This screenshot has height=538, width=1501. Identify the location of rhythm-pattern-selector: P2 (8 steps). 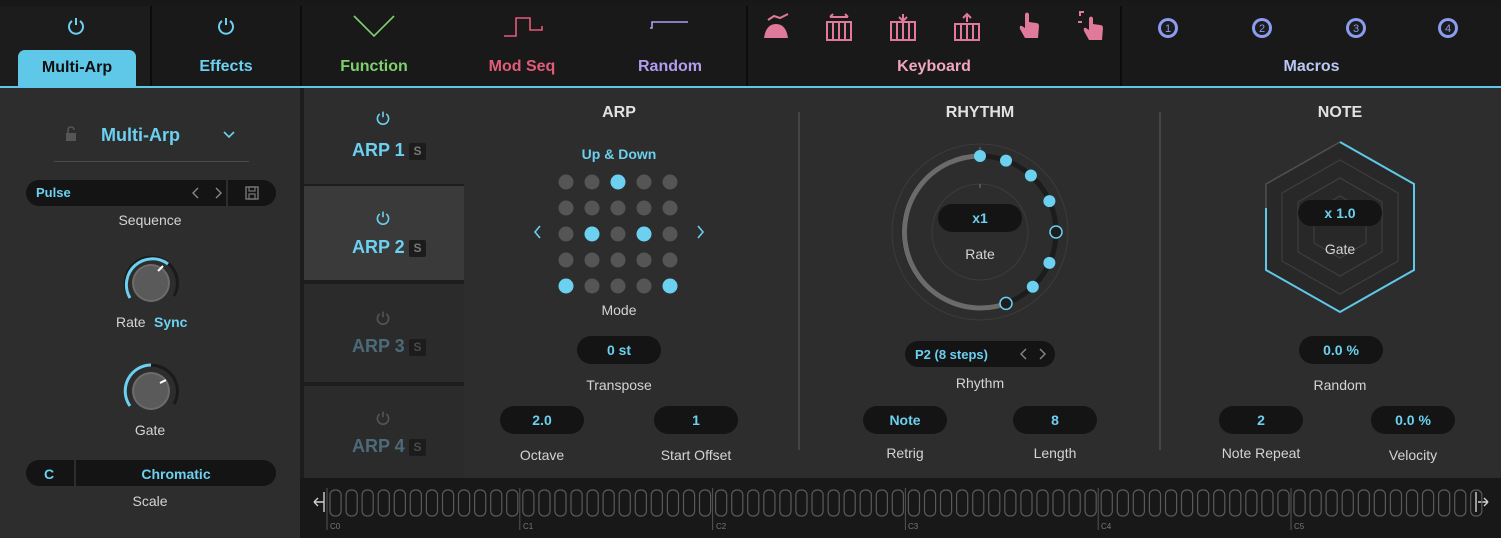
(980, 354).